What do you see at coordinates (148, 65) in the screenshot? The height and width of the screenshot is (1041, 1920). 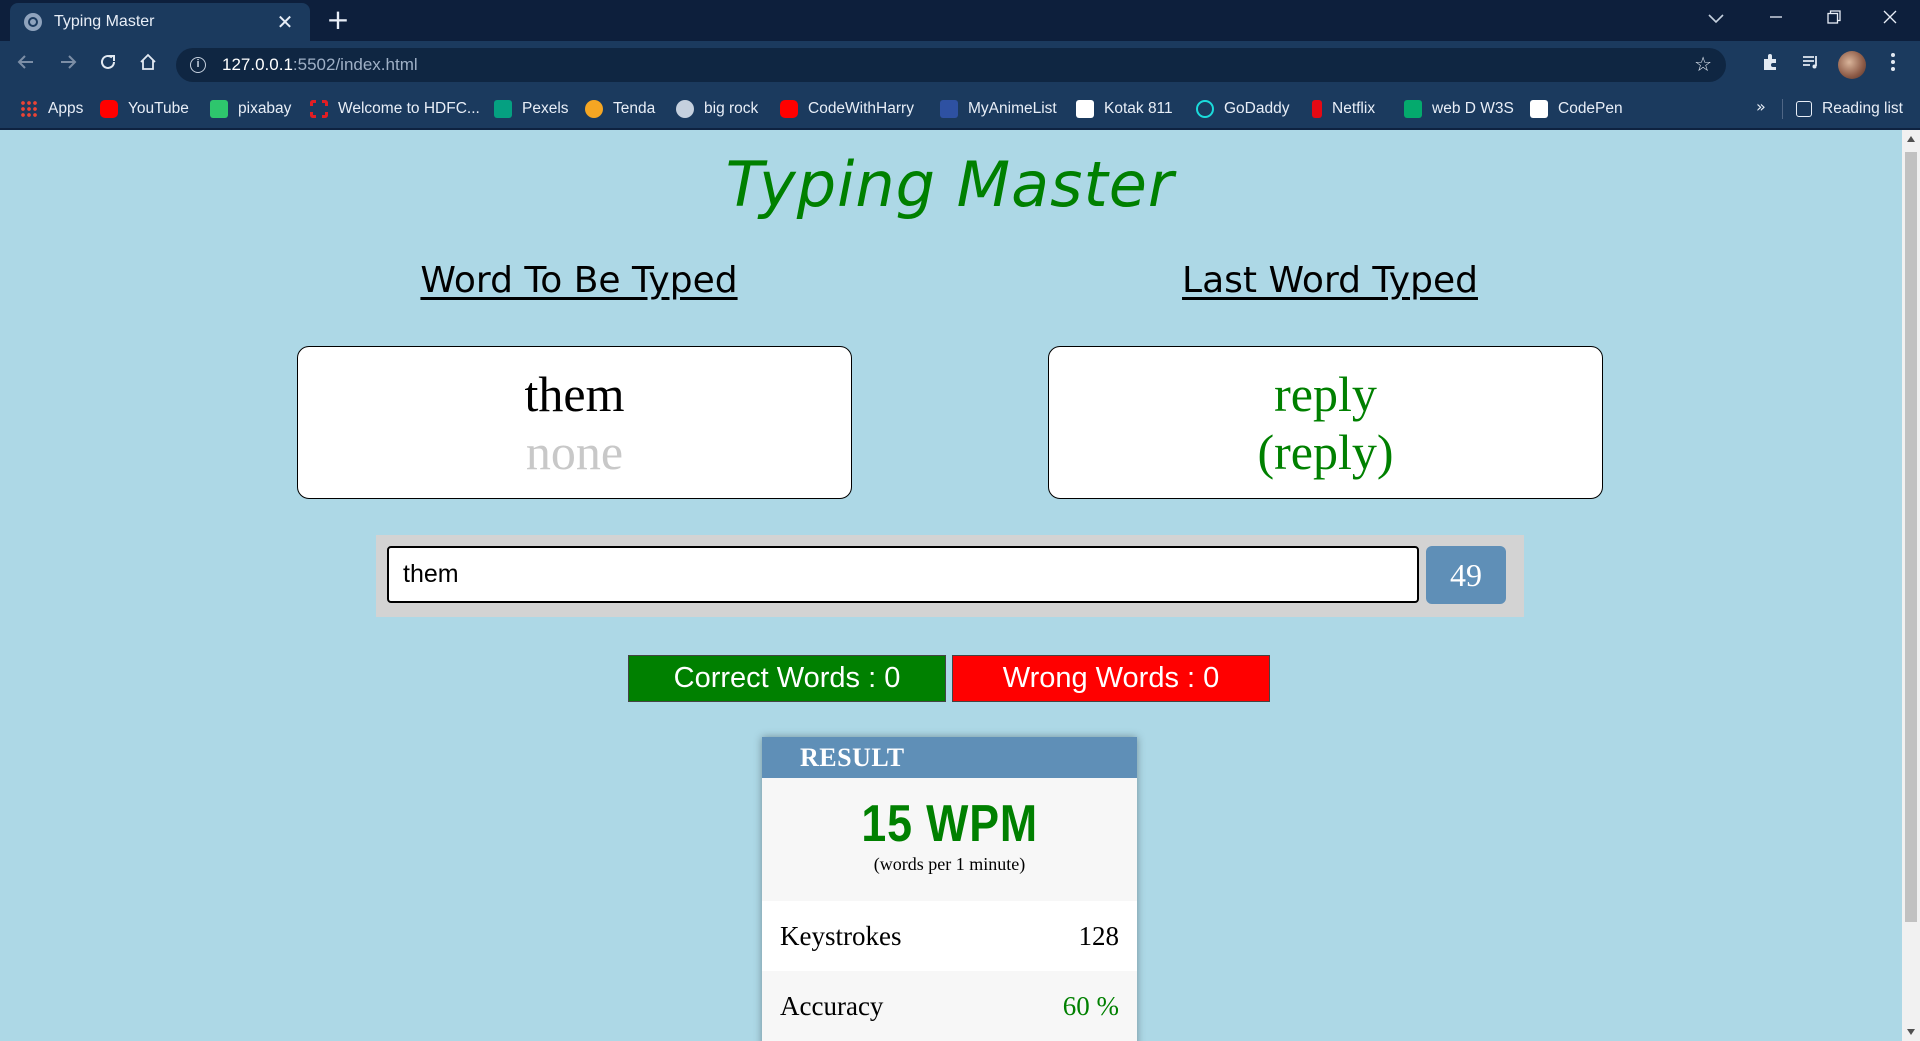 I see `home-icon` at bounding box center [148, 65].